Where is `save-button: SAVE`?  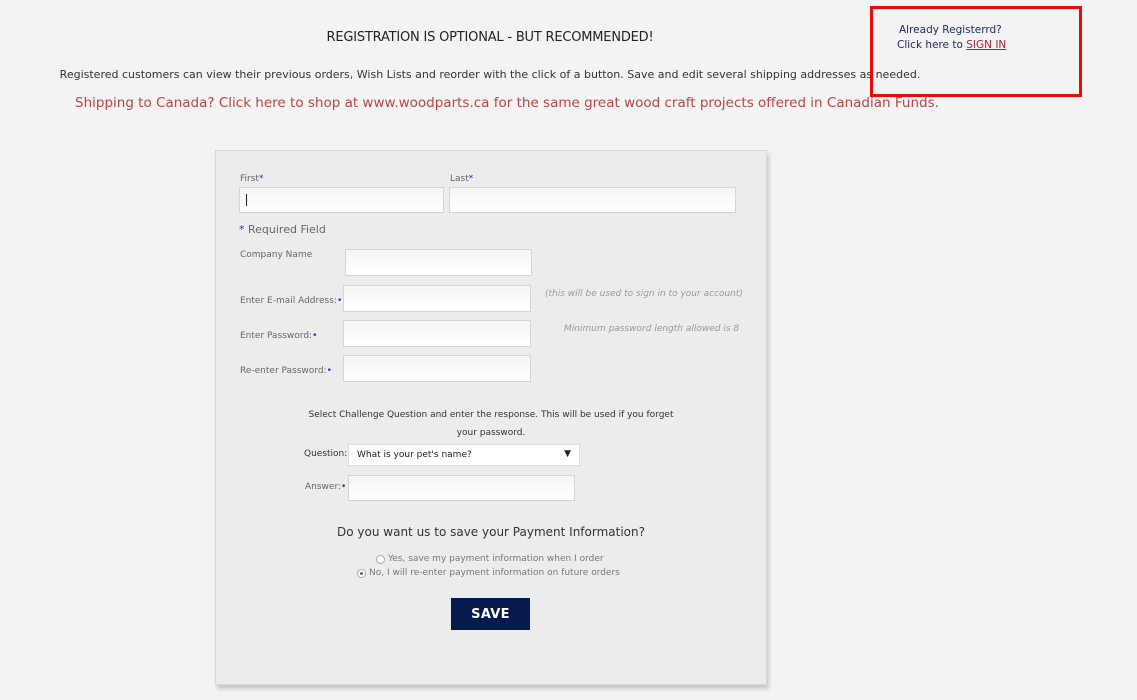
save-button: SAVE is located at coordinates (490, 614).